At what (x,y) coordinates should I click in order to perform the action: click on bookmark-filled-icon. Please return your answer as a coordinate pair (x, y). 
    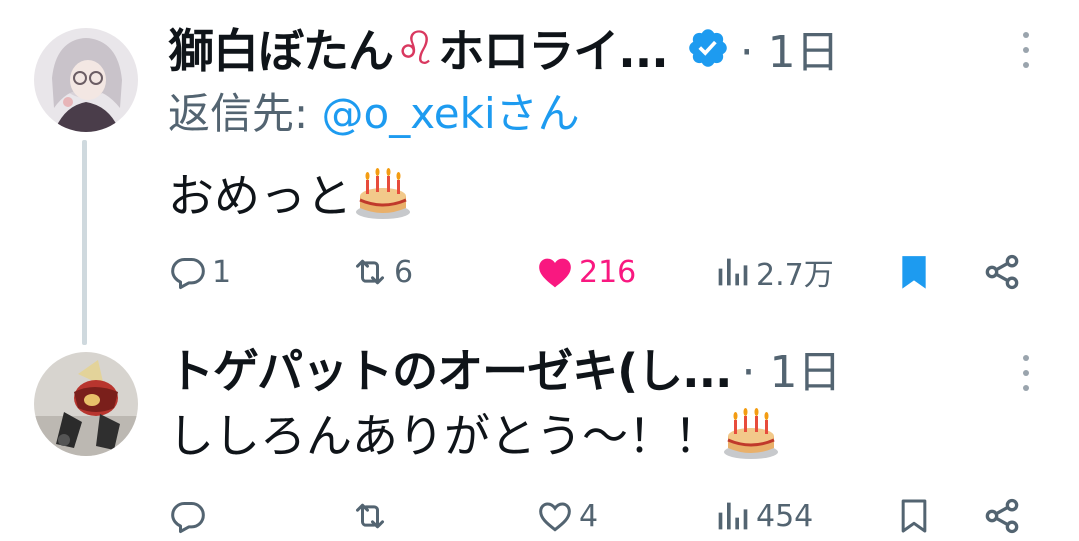
    Looking at the image, I should click on (914, 272).